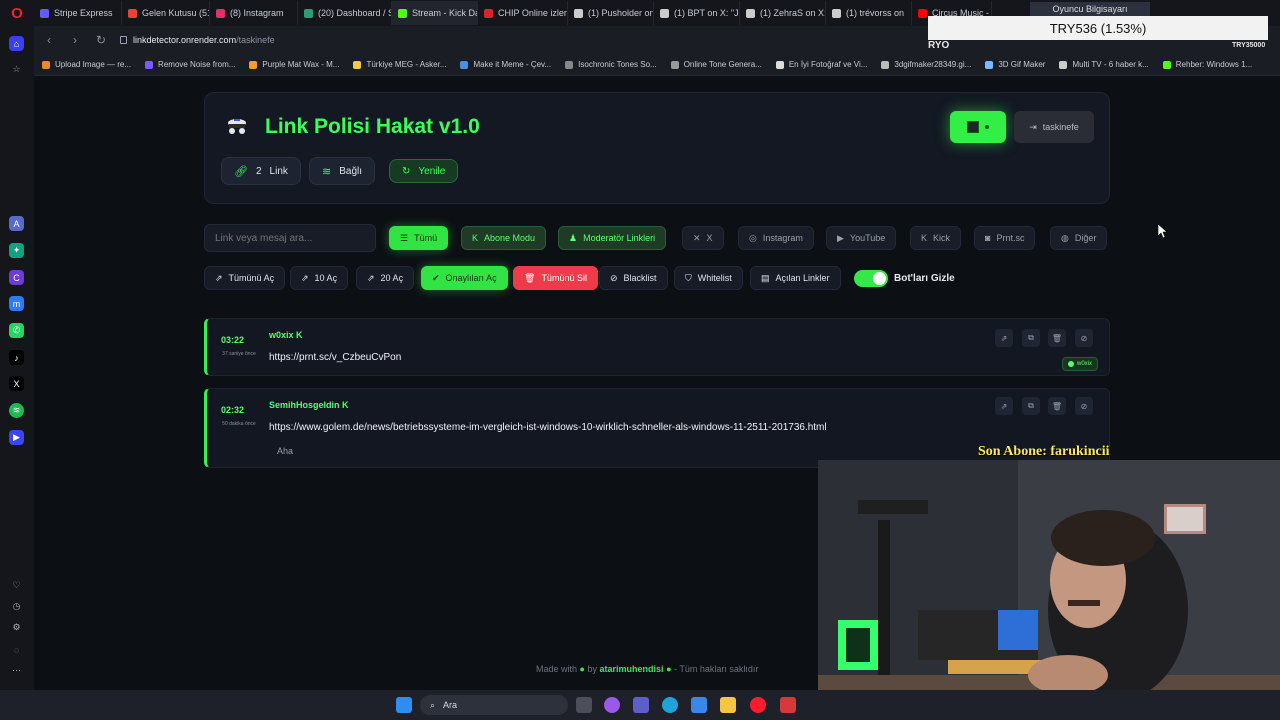  I want to click on x-icon, so click(664, 13).